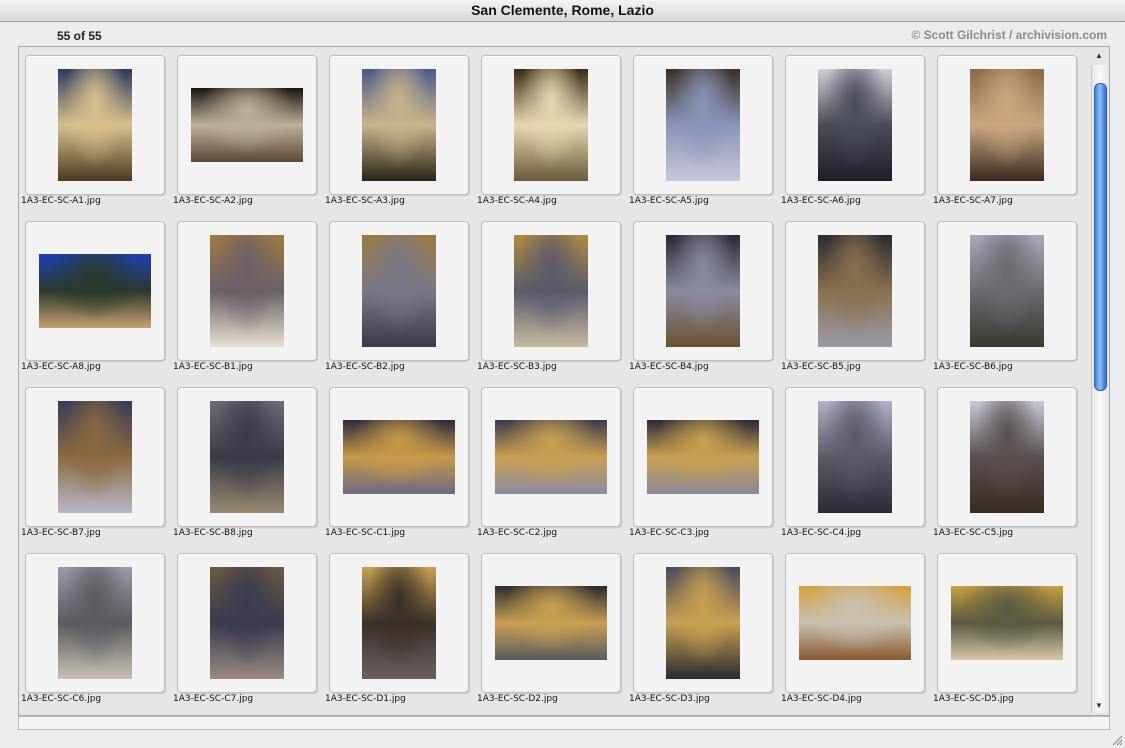 Image resolution: width=1125 pixels, height=748 pixels. I want to click on slide-cell: 1A3-EC-SC-C4.jpg, so click(855, 462).